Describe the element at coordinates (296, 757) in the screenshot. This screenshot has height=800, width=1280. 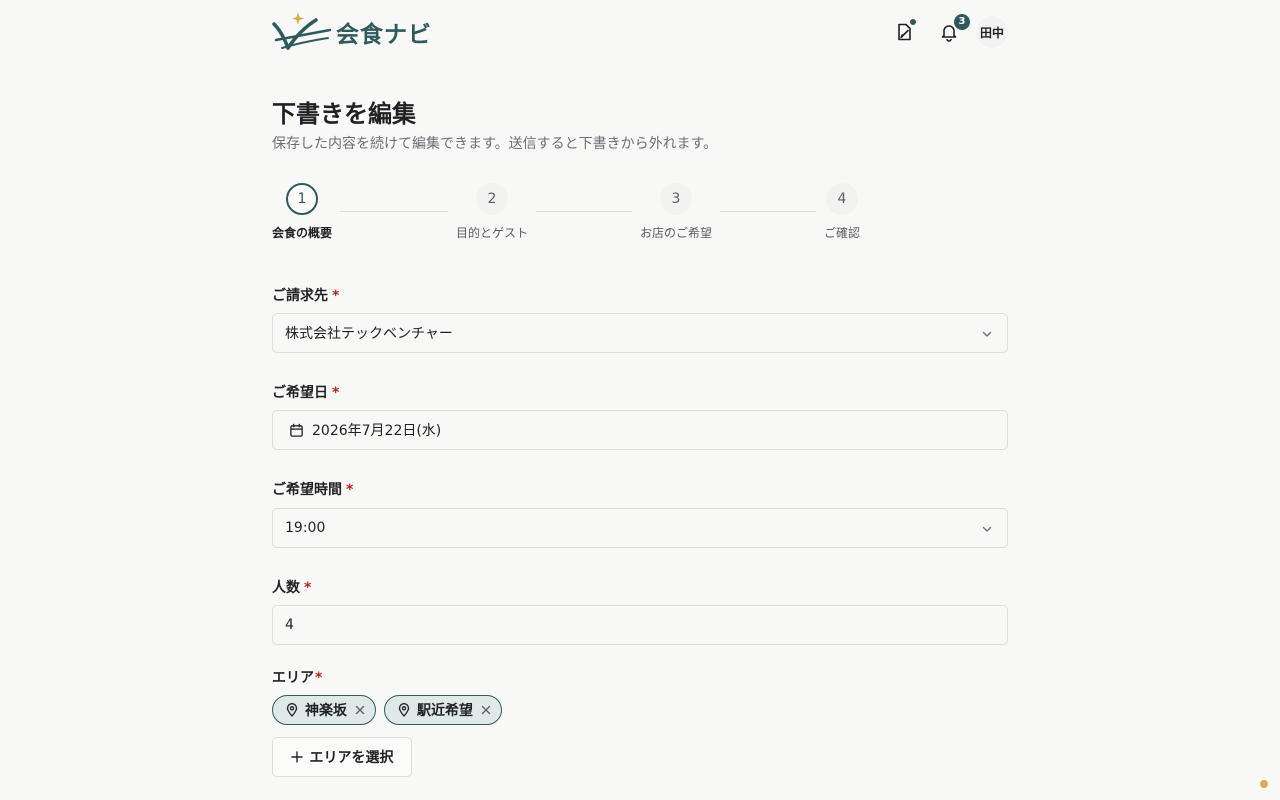
I see `plus-icon` at that location.